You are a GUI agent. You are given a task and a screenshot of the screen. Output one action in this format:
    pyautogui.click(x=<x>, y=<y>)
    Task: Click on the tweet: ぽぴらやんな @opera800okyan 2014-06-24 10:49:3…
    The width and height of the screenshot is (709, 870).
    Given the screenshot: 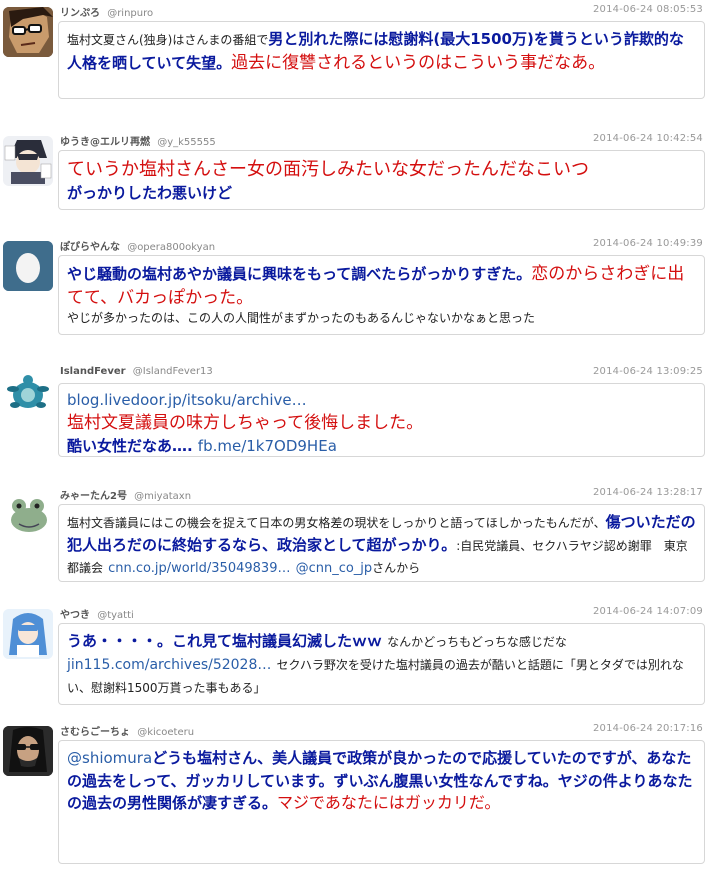 What is the action you would take?
    pyautogui.click(x=354, y=288)
    